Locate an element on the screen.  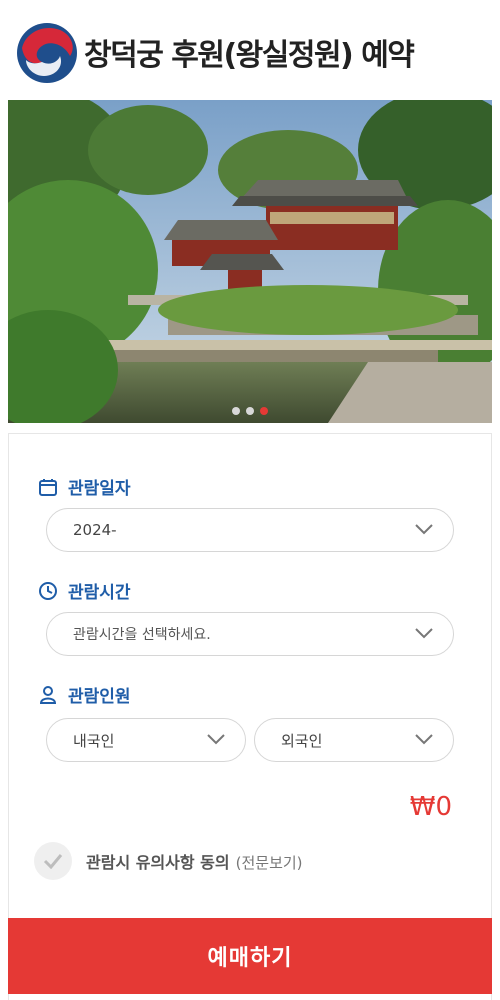
calendar-icon is located at coordinates (48, 487).